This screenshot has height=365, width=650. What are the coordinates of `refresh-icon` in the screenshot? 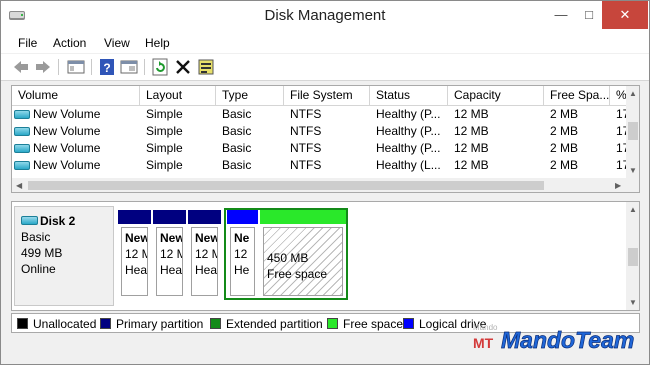 It's located at (160, 67).